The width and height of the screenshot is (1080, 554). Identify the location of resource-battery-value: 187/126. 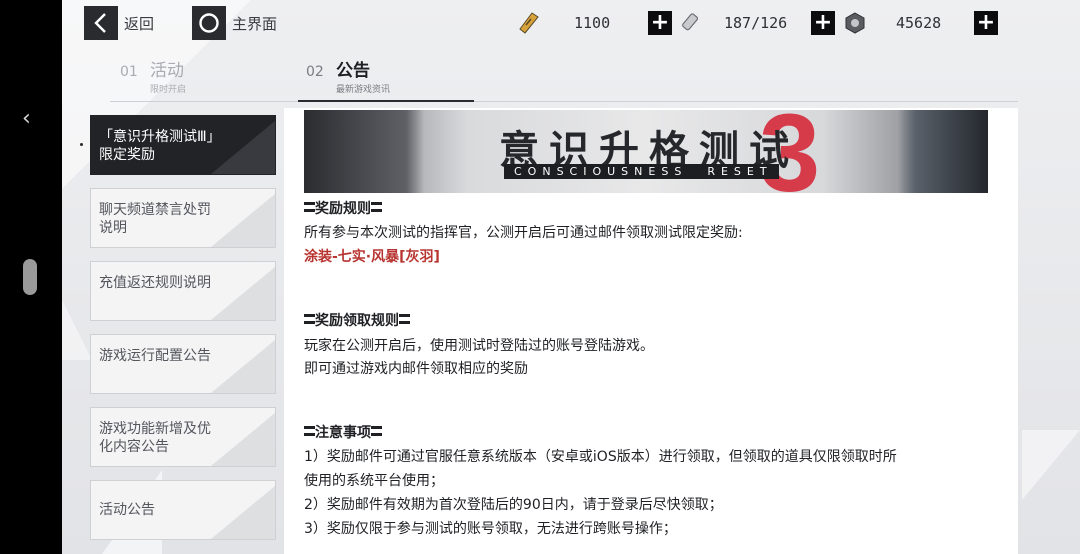
(756, 23).